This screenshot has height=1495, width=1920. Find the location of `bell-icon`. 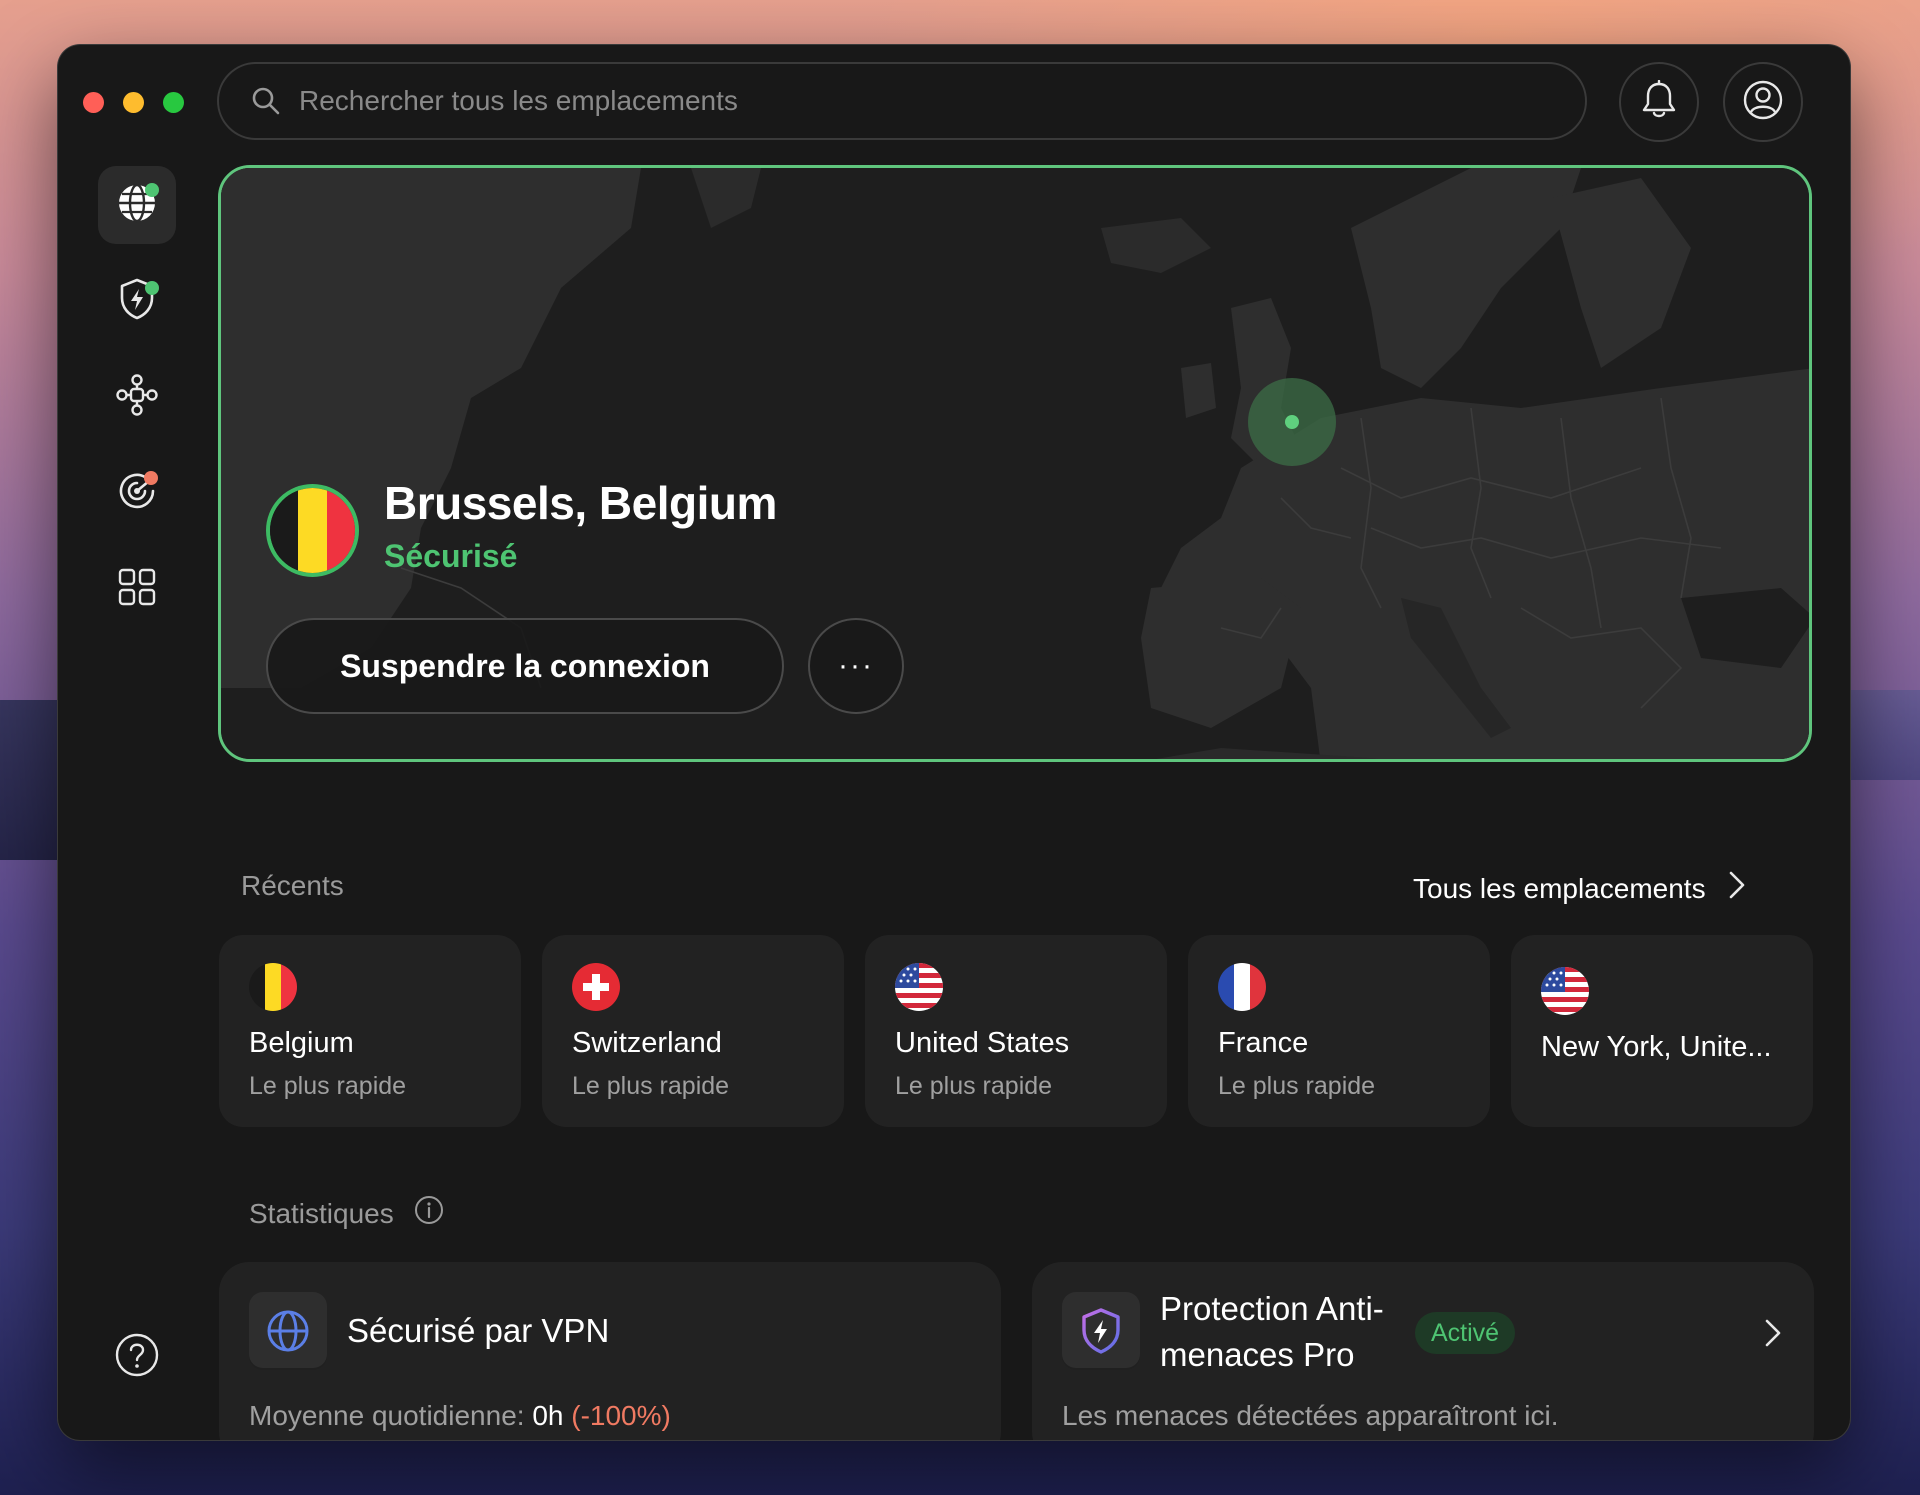

bell-icon is located at coordinates (1659, 102).